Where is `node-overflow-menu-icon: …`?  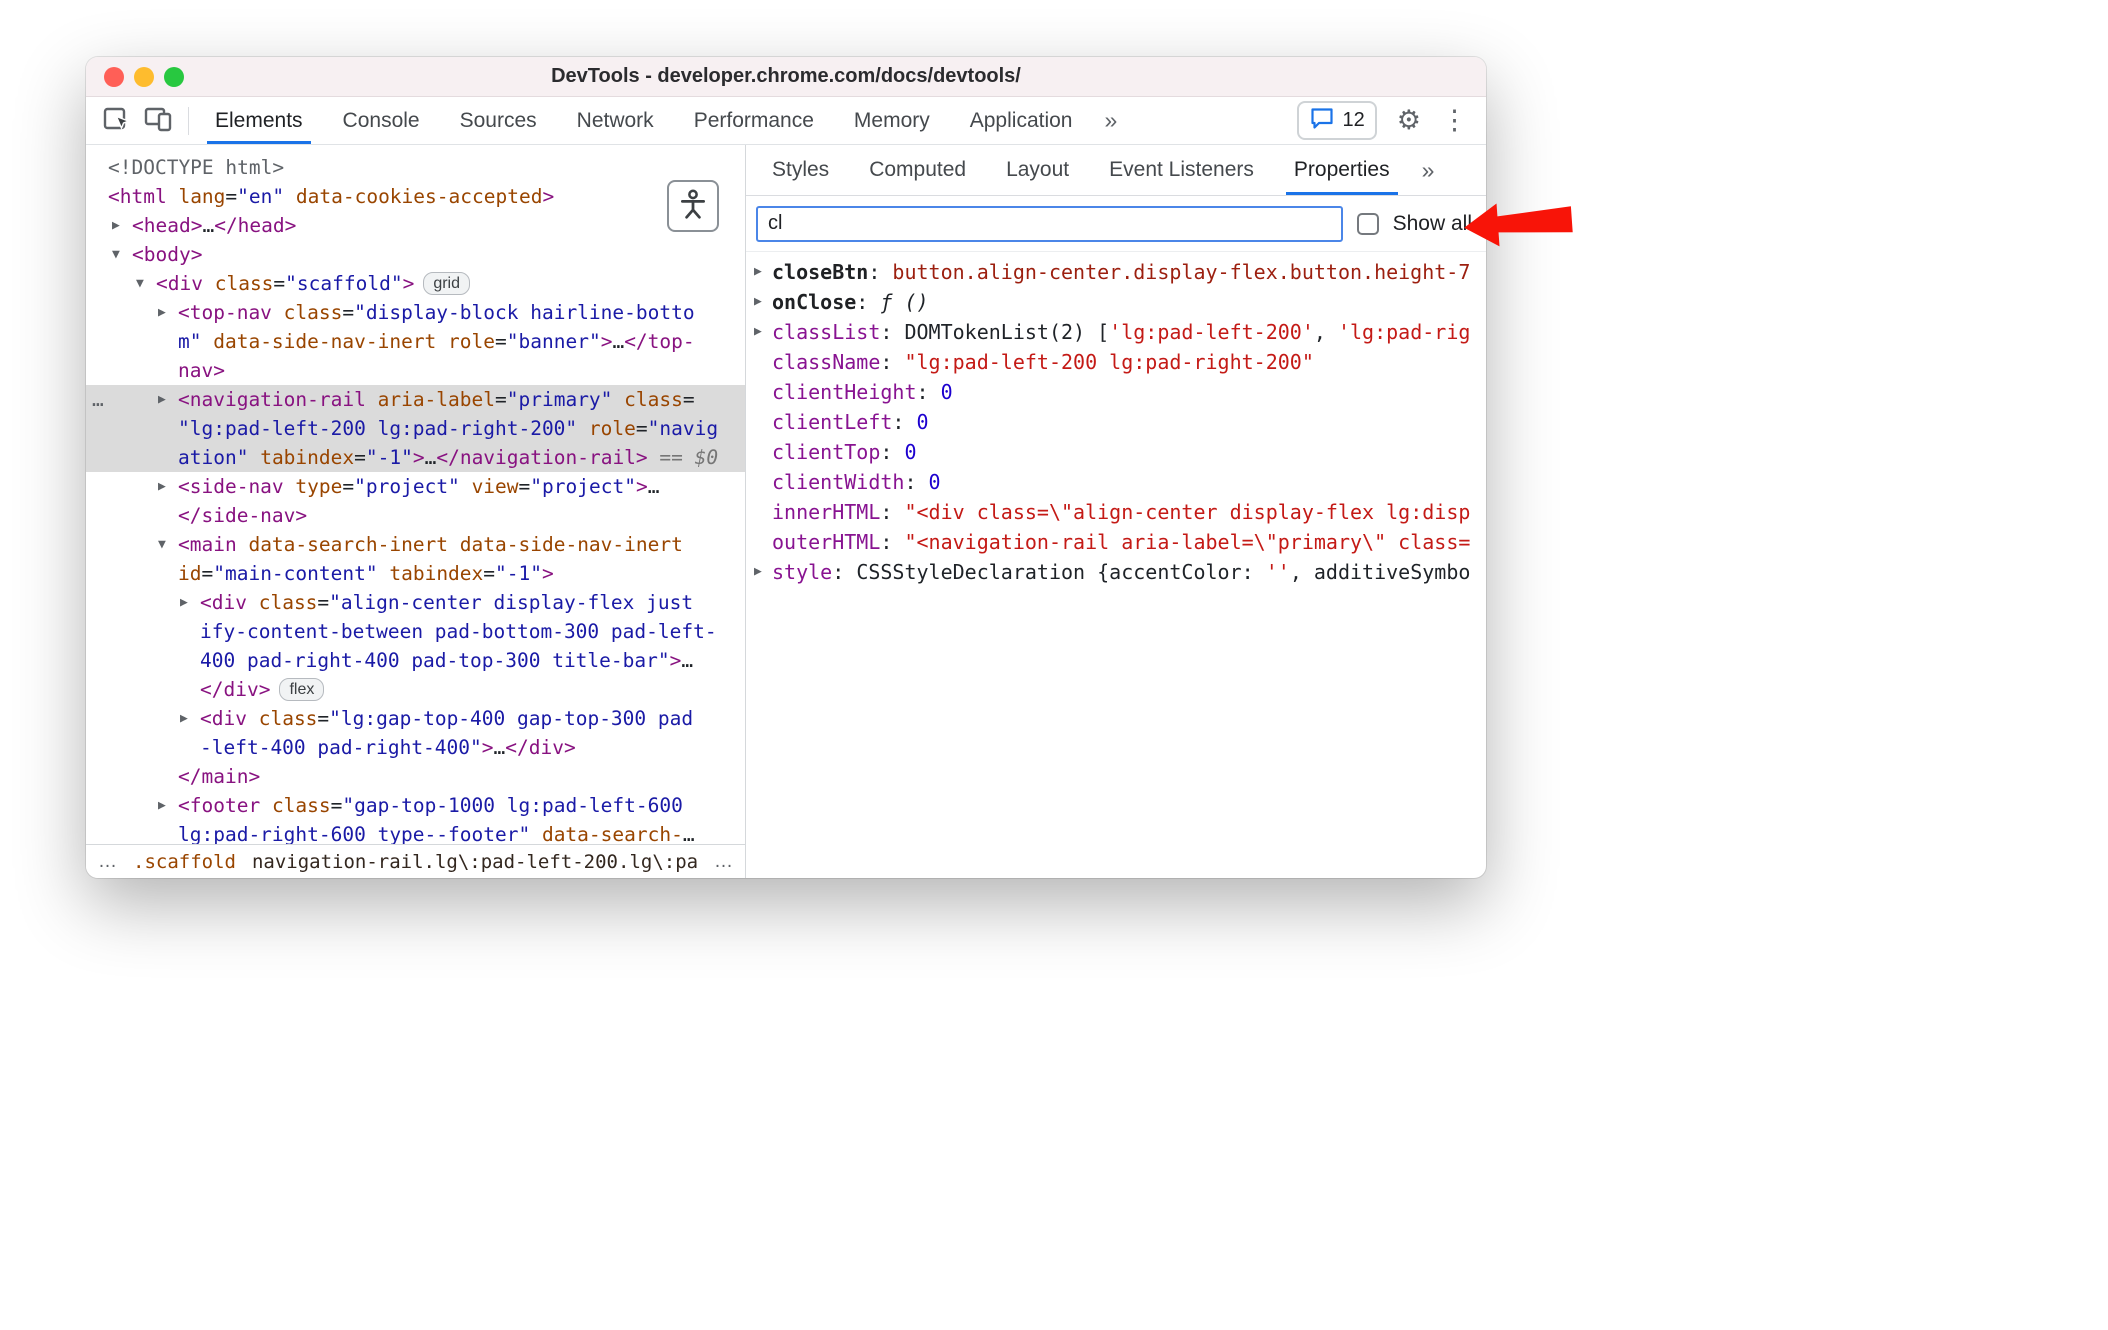 node-overflow-menu-icon: … is located at coordinates (99, 399).